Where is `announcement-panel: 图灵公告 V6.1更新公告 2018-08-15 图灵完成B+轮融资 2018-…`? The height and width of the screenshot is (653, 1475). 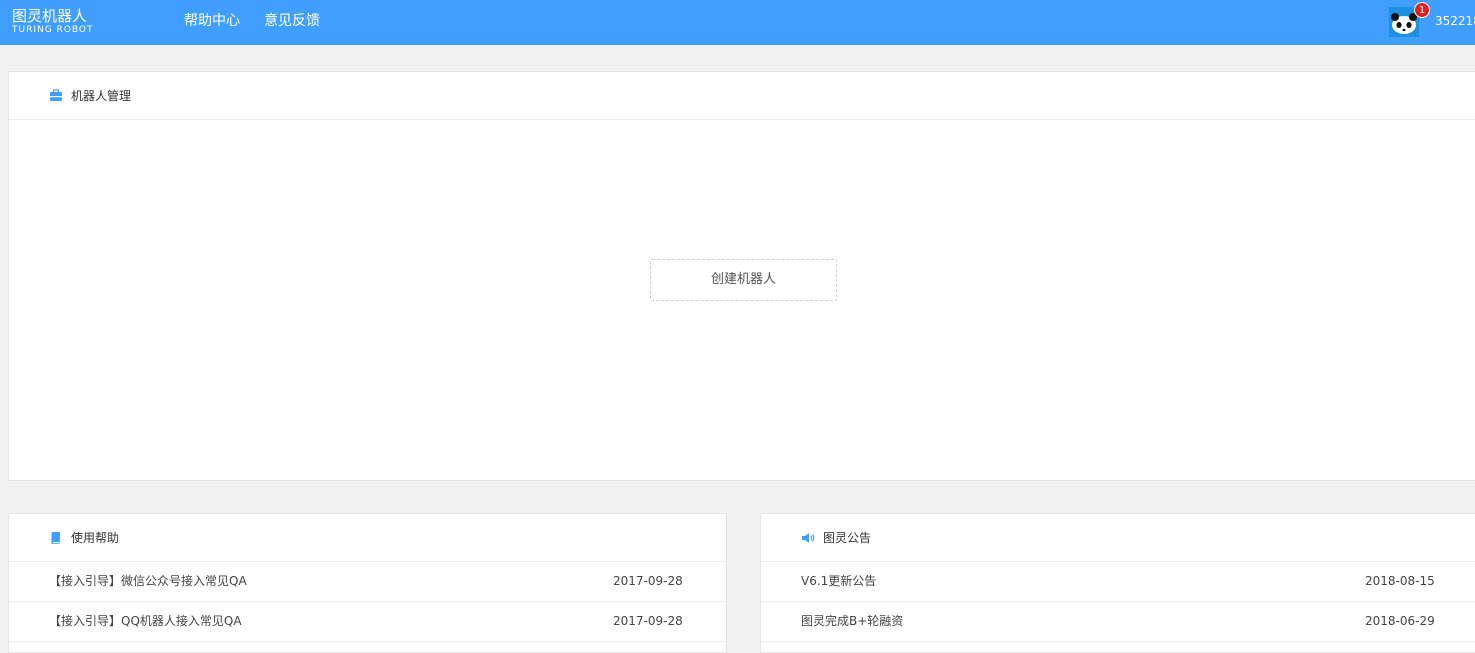
announcement-panel: 图灵公告 V6.1更新公告 2018-08-15 图灵完成B+轮融资 2018-… is located at coordinates (1117, 583).